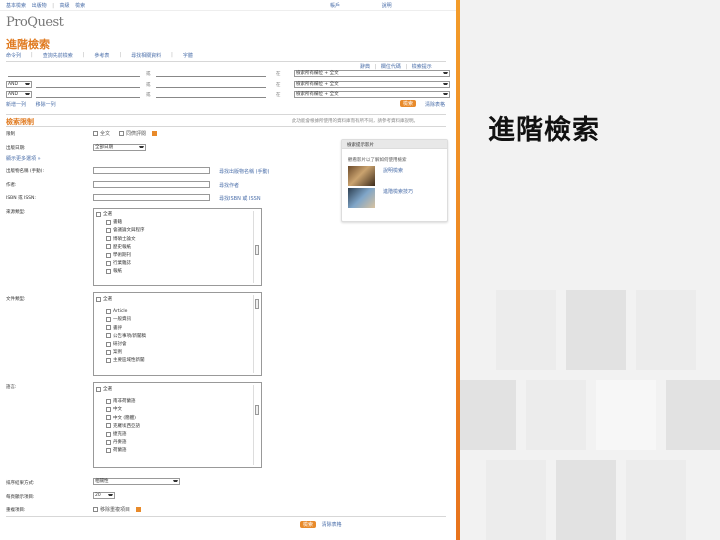 The width and height of the screenshot is (720, 540). Describe the element at coordinates (10, 134) in the screenshot. I see `limit-label: 限制` at that location.